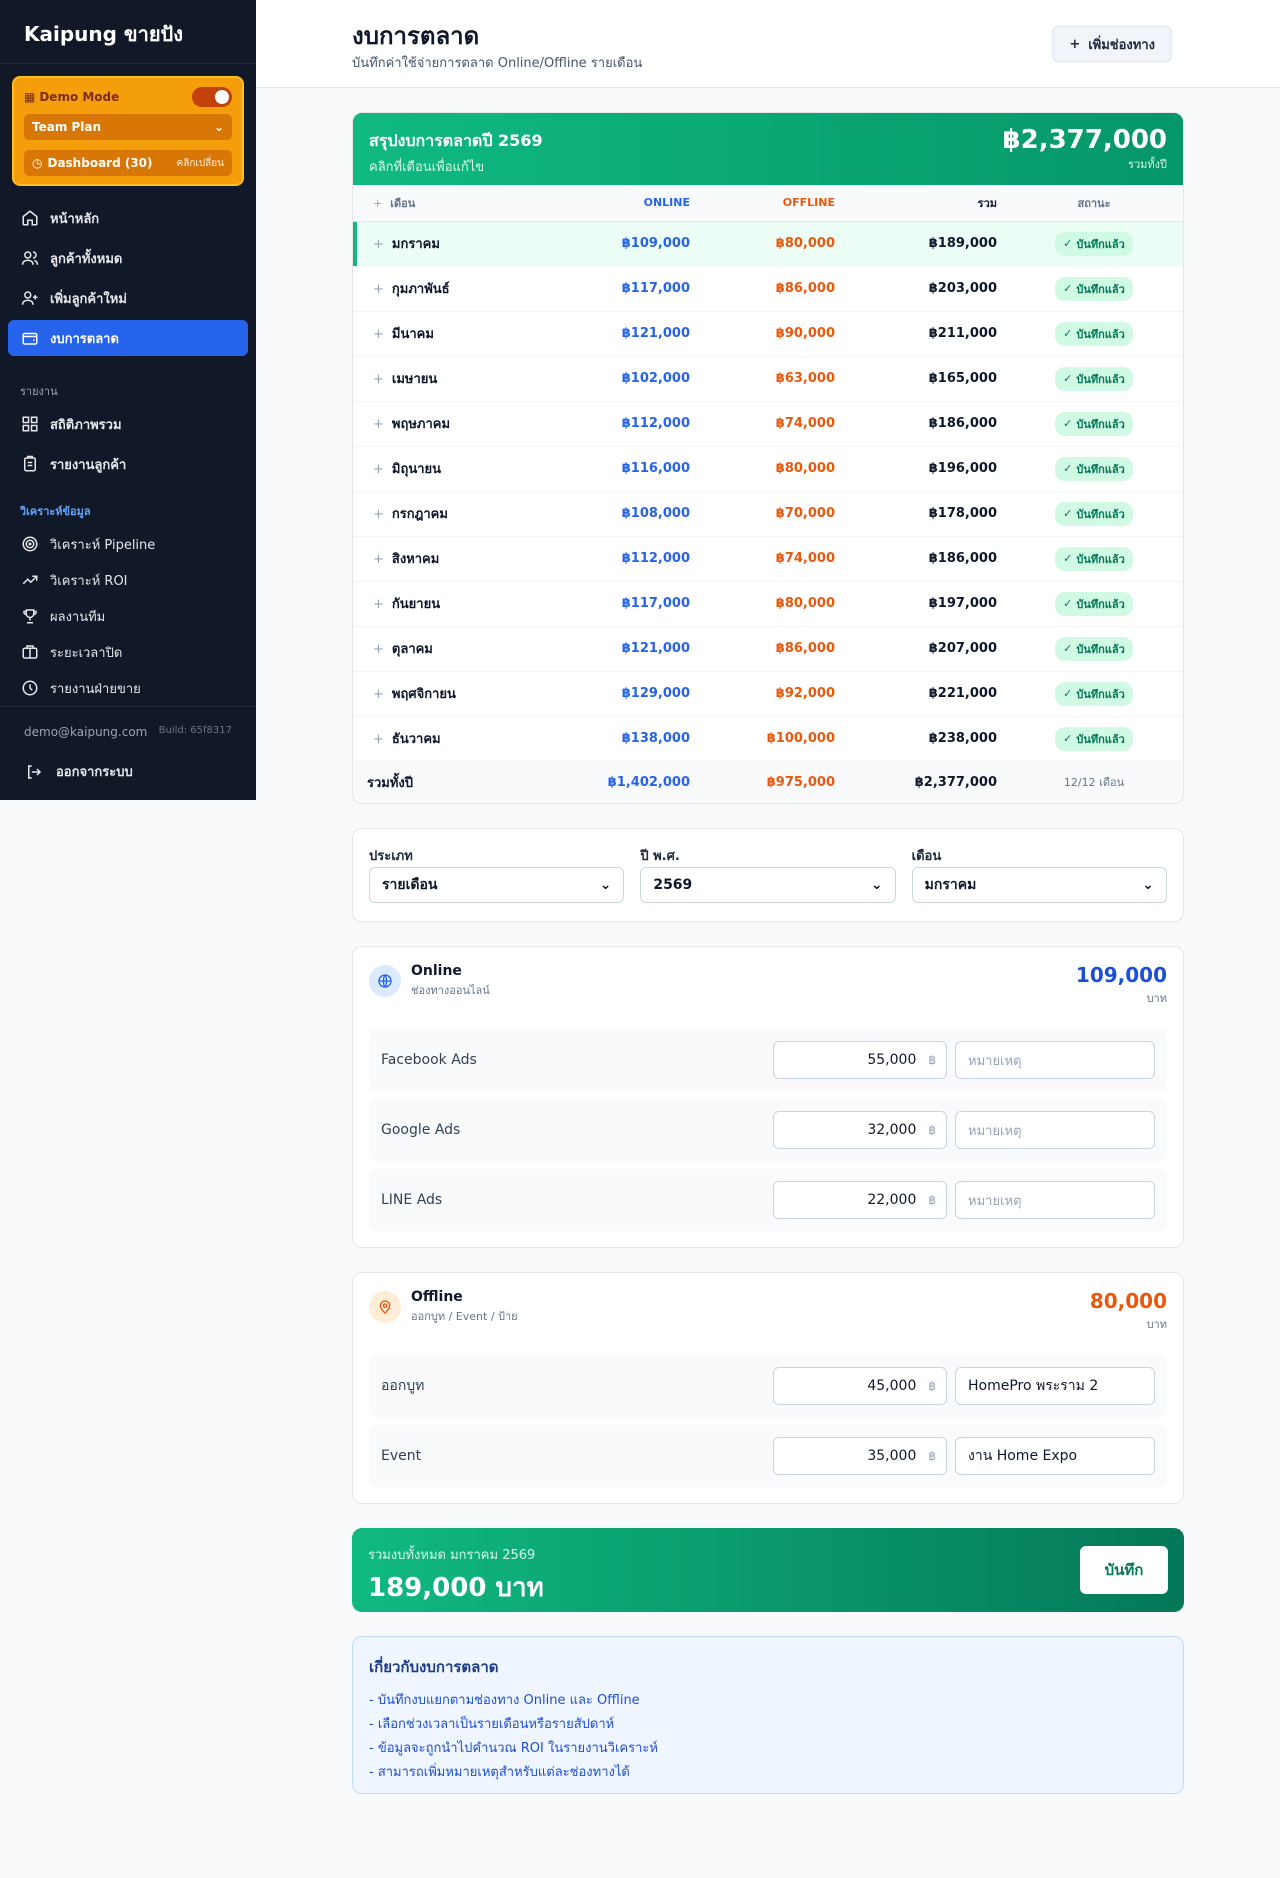  What do you see at coordinates (625, 203) in the screenshot?
I see `col-online: ONLINE` at bounding box center [625, 203].